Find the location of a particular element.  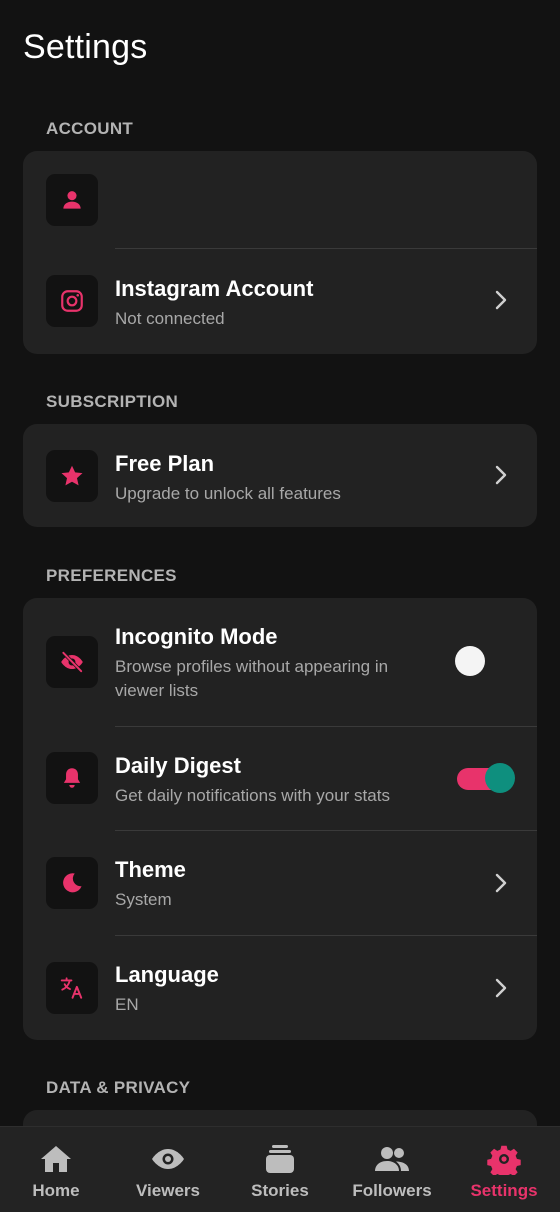

nav-label-home: Home is located at coordinates (56, 1190).